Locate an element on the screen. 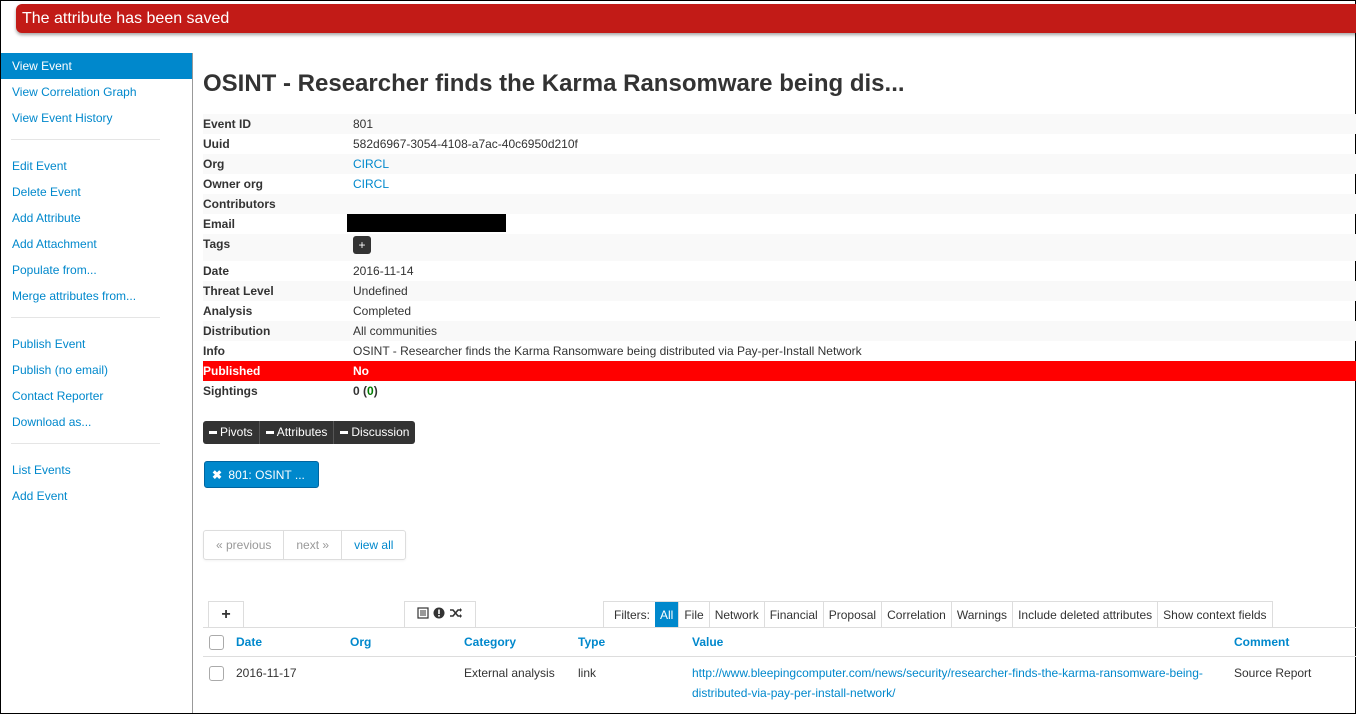 The height and width of the screenshot is (714, 1356). detail-row-owner-org: Owner org CIRCL is located at coordinates (779, 184).